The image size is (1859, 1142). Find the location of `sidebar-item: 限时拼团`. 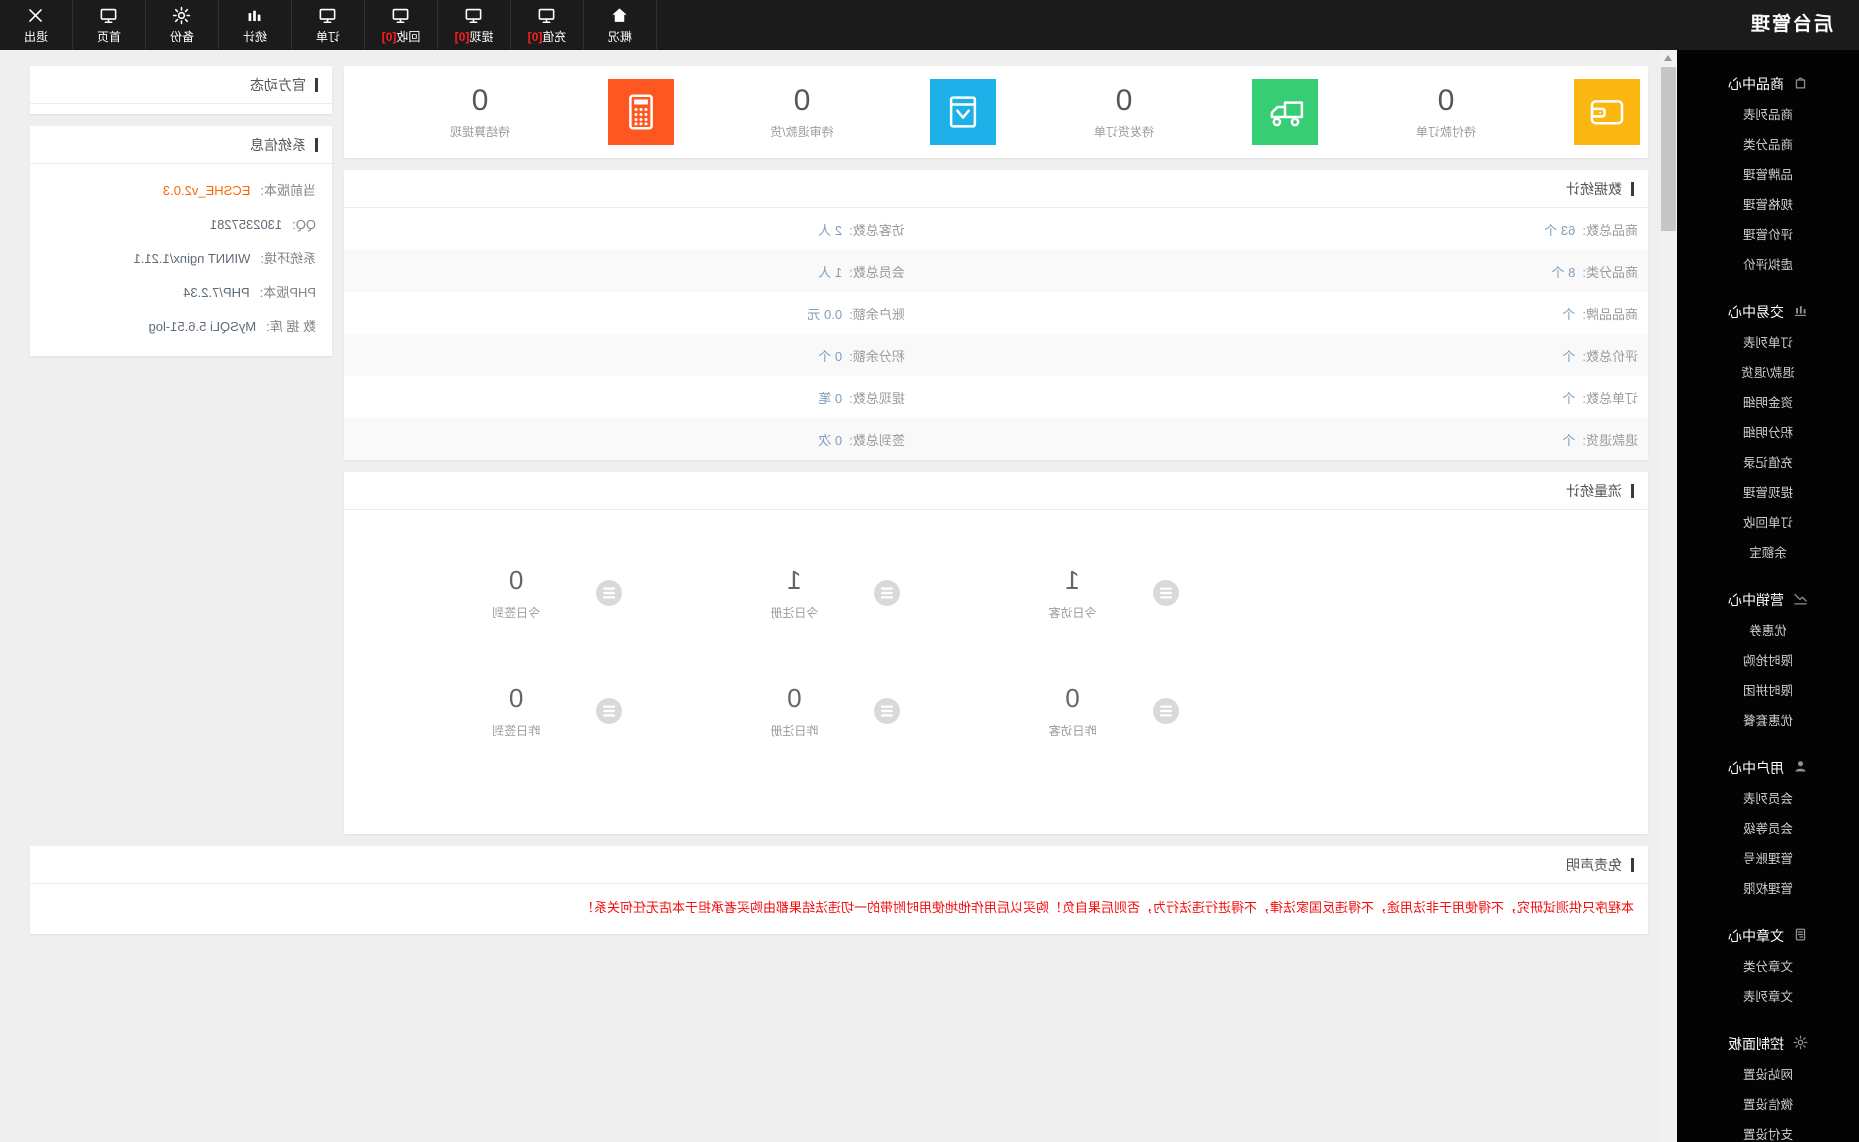

sidebar-item: 限时拼团 is located at coordinates (1768, 691).